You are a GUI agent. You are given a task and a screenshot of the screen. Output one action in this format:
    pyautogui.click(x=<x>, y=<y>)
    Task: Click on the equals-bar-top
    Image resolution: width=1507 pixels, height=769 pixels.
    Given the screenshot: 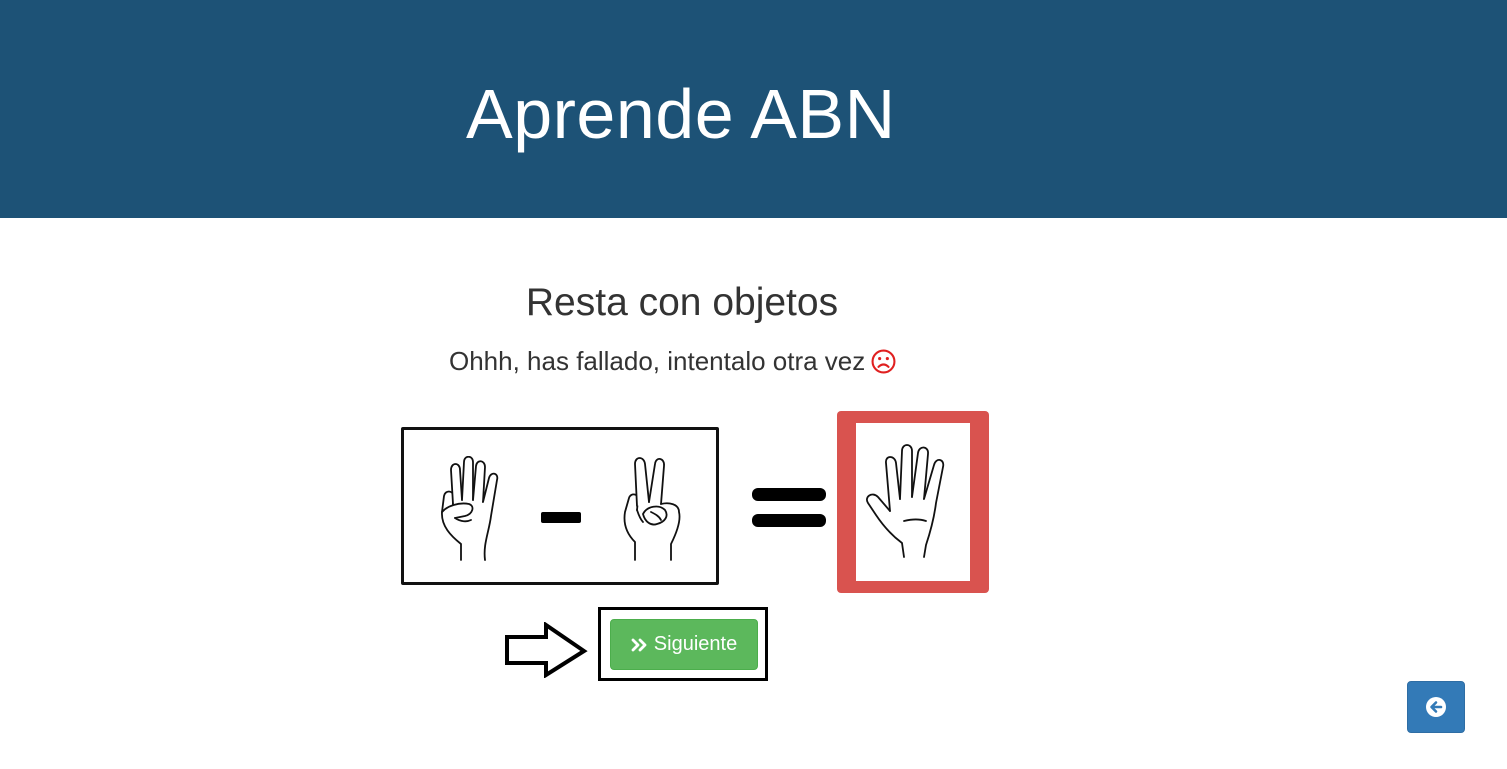 What is the action you would take?
    pyautogui.click(x=789, y=494)
    